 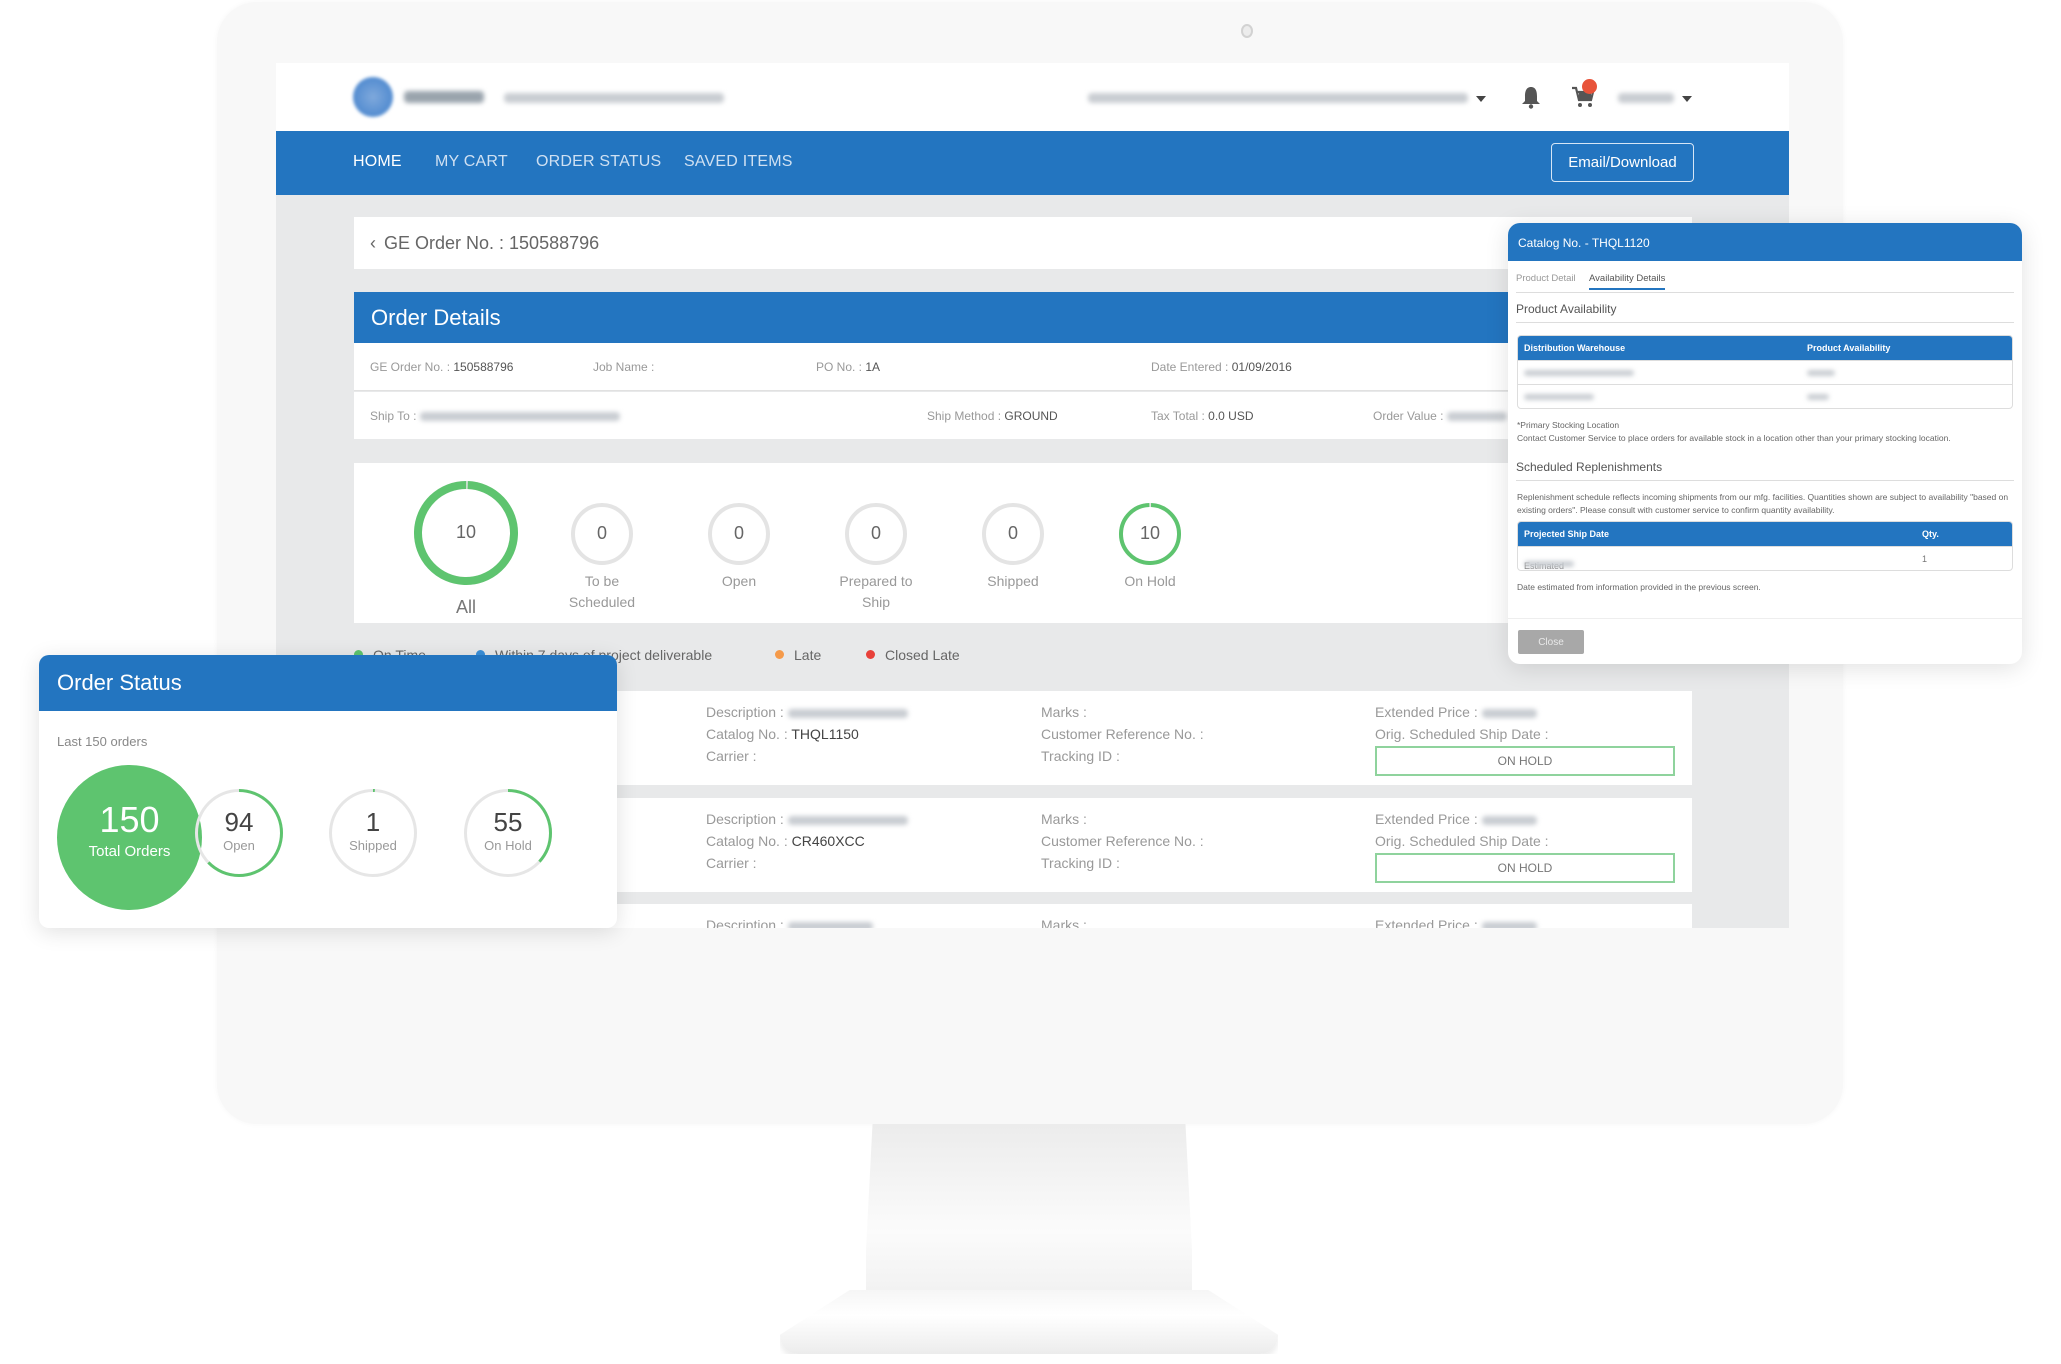 What do you see at coordinates (495, 416) in the screenshot?
I see `ship-to-field: Ship To :` at bounding box center [495, 416].